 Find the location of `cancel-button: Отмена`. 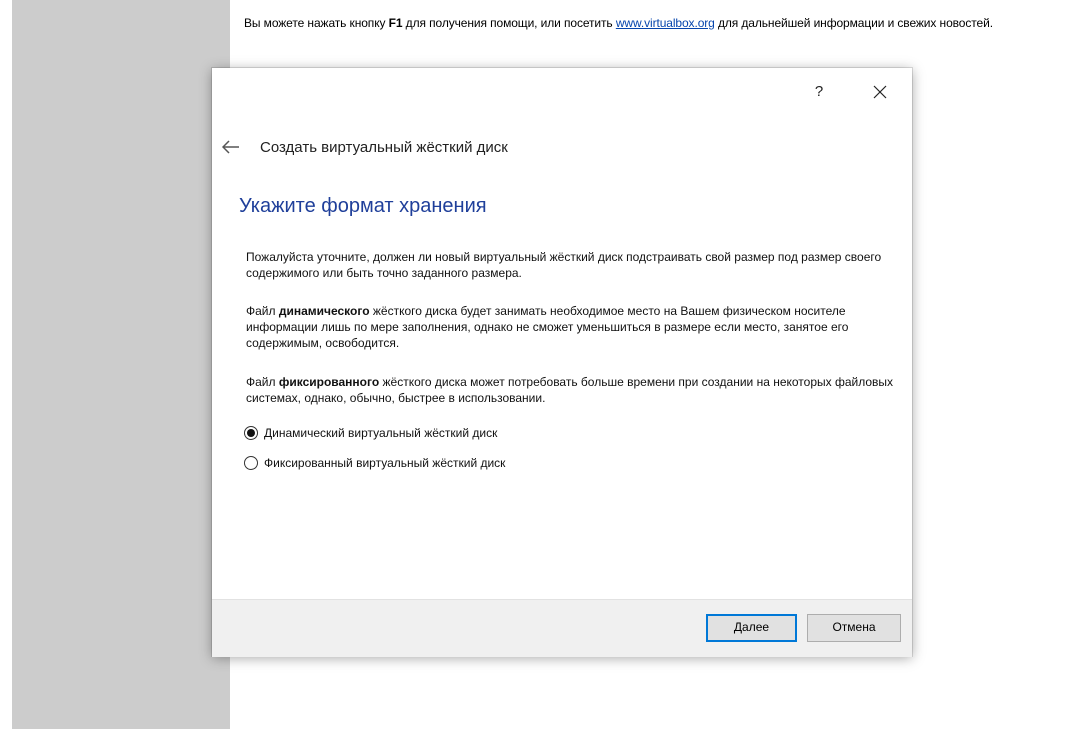

cancel-button: Отмена is located at coordinates (854, 628).